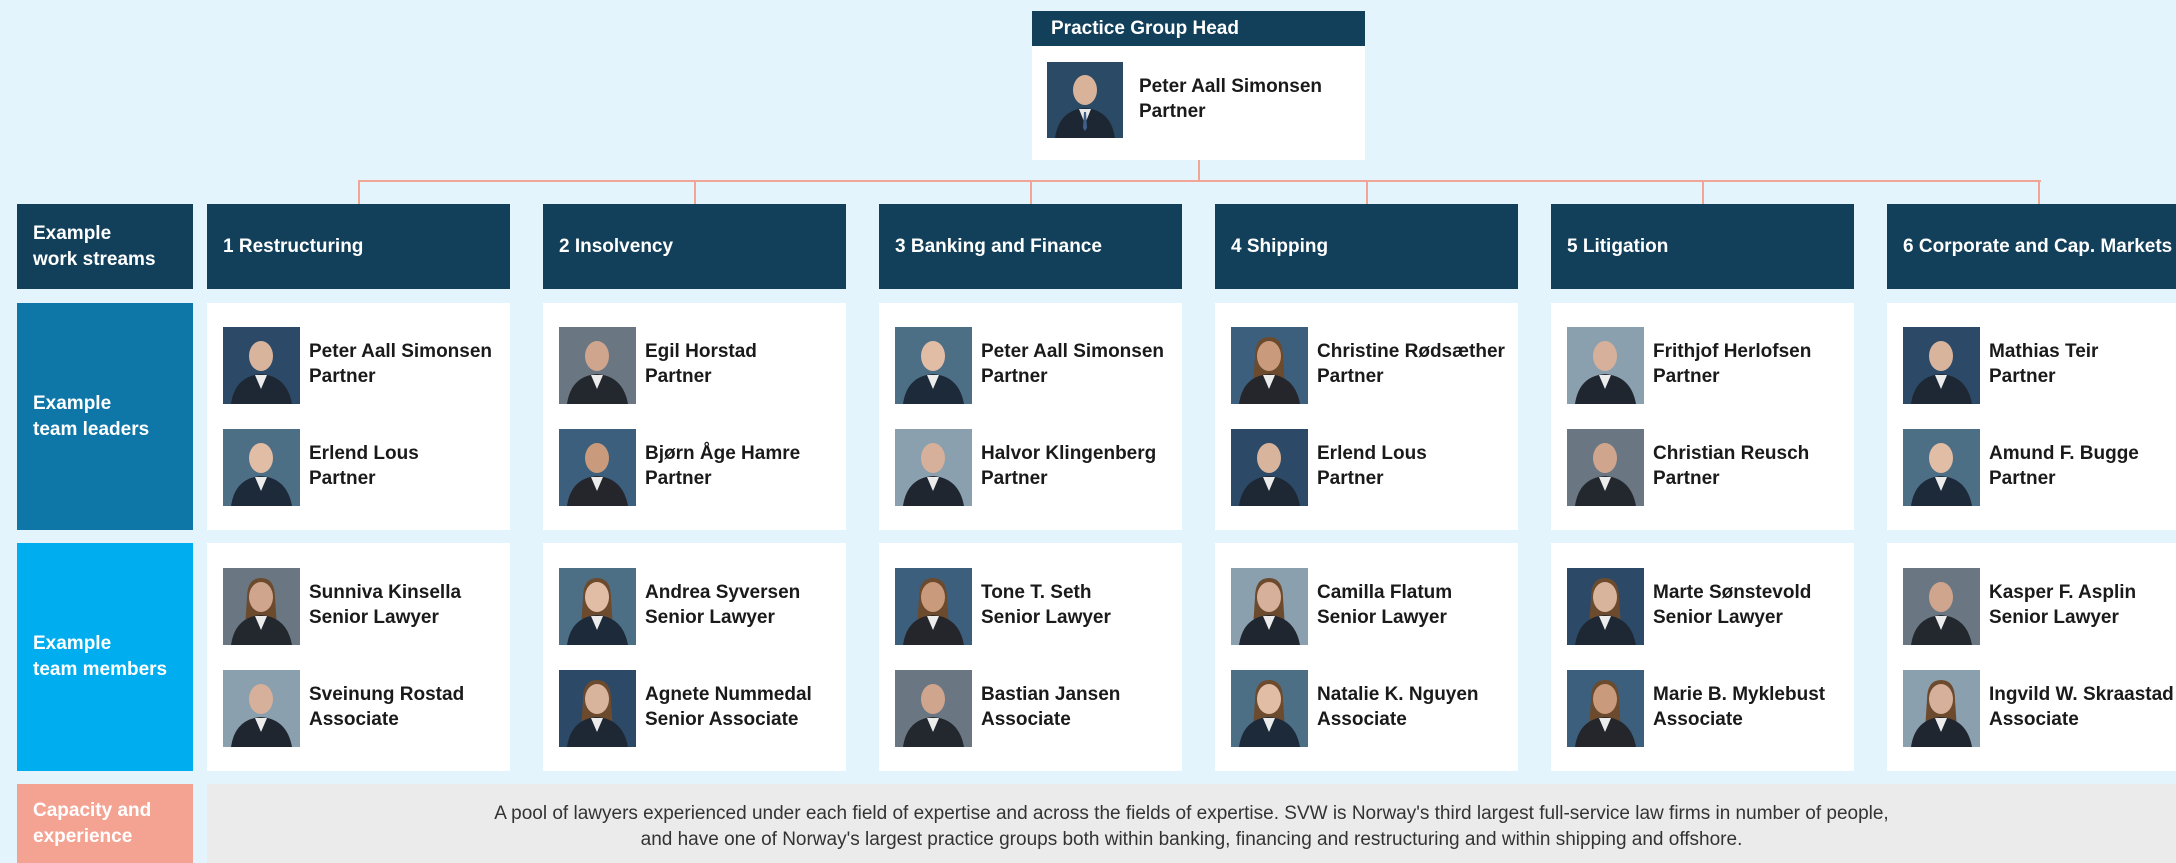  What do you see at coordinates (2081, 694) in the screenshot?
I see `person-name: Ingvild W. Skraastad` at bounding box center [2081, 694].